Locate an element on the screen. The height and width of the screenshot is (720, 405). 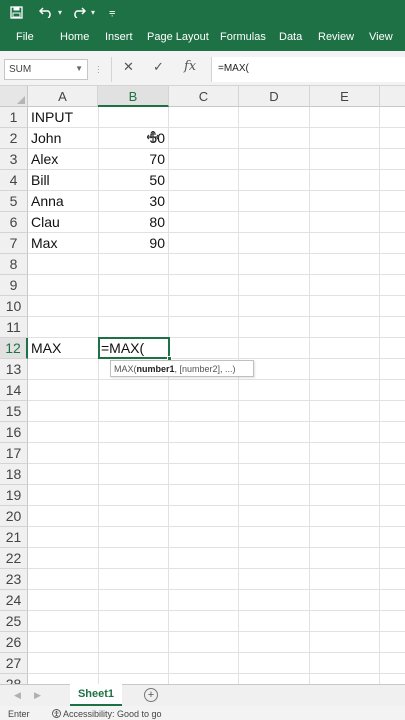
row-header-6: 6 is located at coordinates (14, 222).